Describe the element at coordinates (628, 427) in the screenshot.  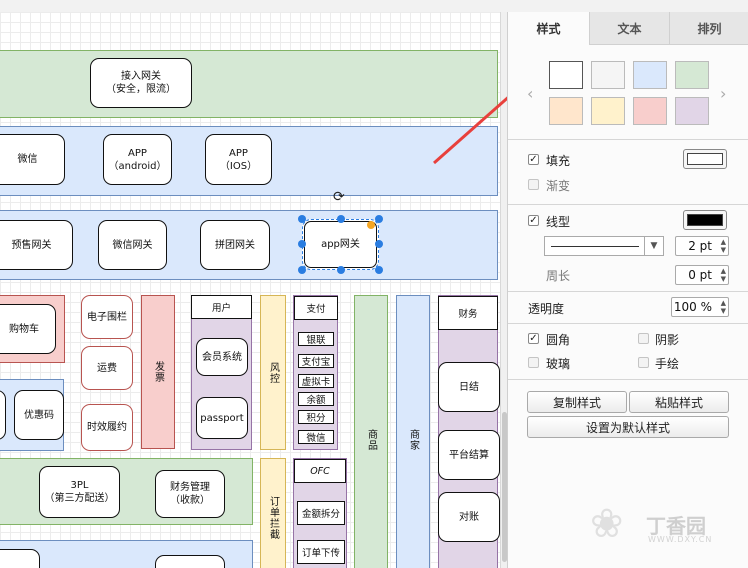
I see `set-default-style-button: 设置为默认样式` at that location.